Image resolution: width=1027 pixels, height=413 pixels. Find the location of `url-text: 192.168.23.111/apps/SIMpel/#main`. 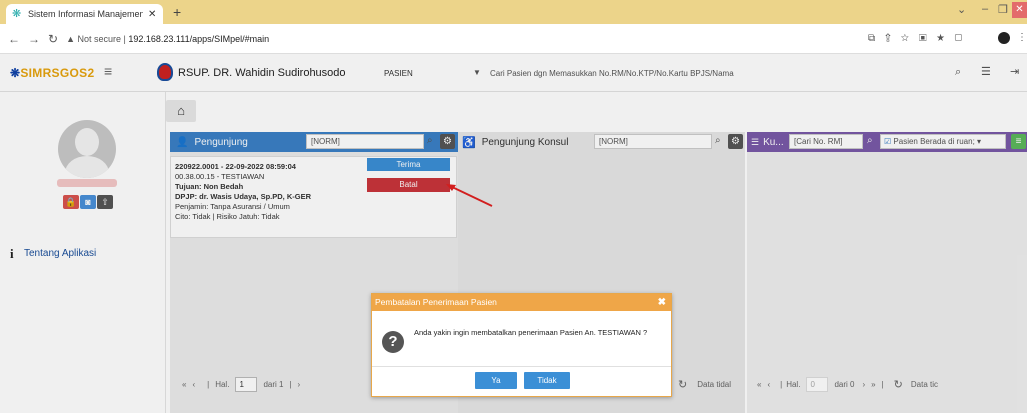

url-text: 192.168.23.111/apps/SIMpel/#main is located at coordinates (199, 38).